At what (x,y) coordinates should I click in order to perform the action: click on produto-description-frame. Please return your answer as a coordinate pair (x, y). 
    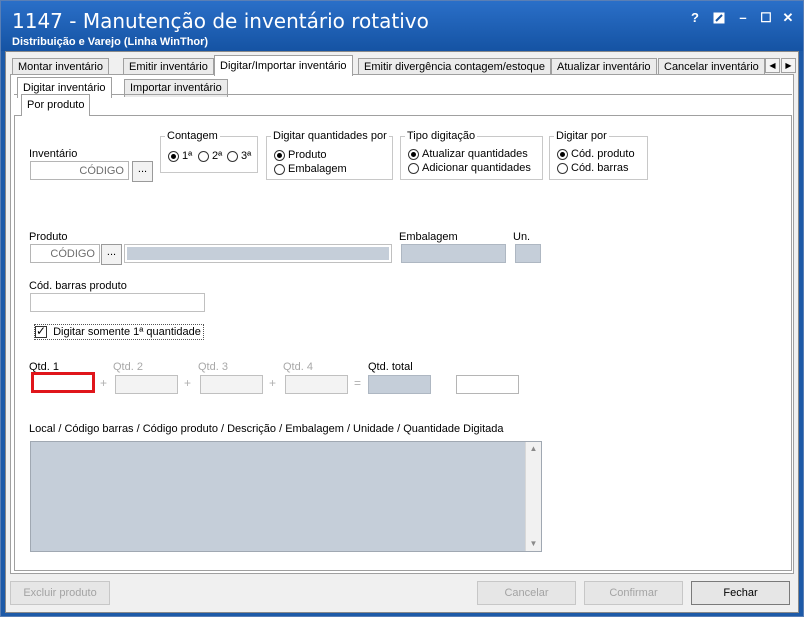
    Looking at the image, I should click on (258, 253).